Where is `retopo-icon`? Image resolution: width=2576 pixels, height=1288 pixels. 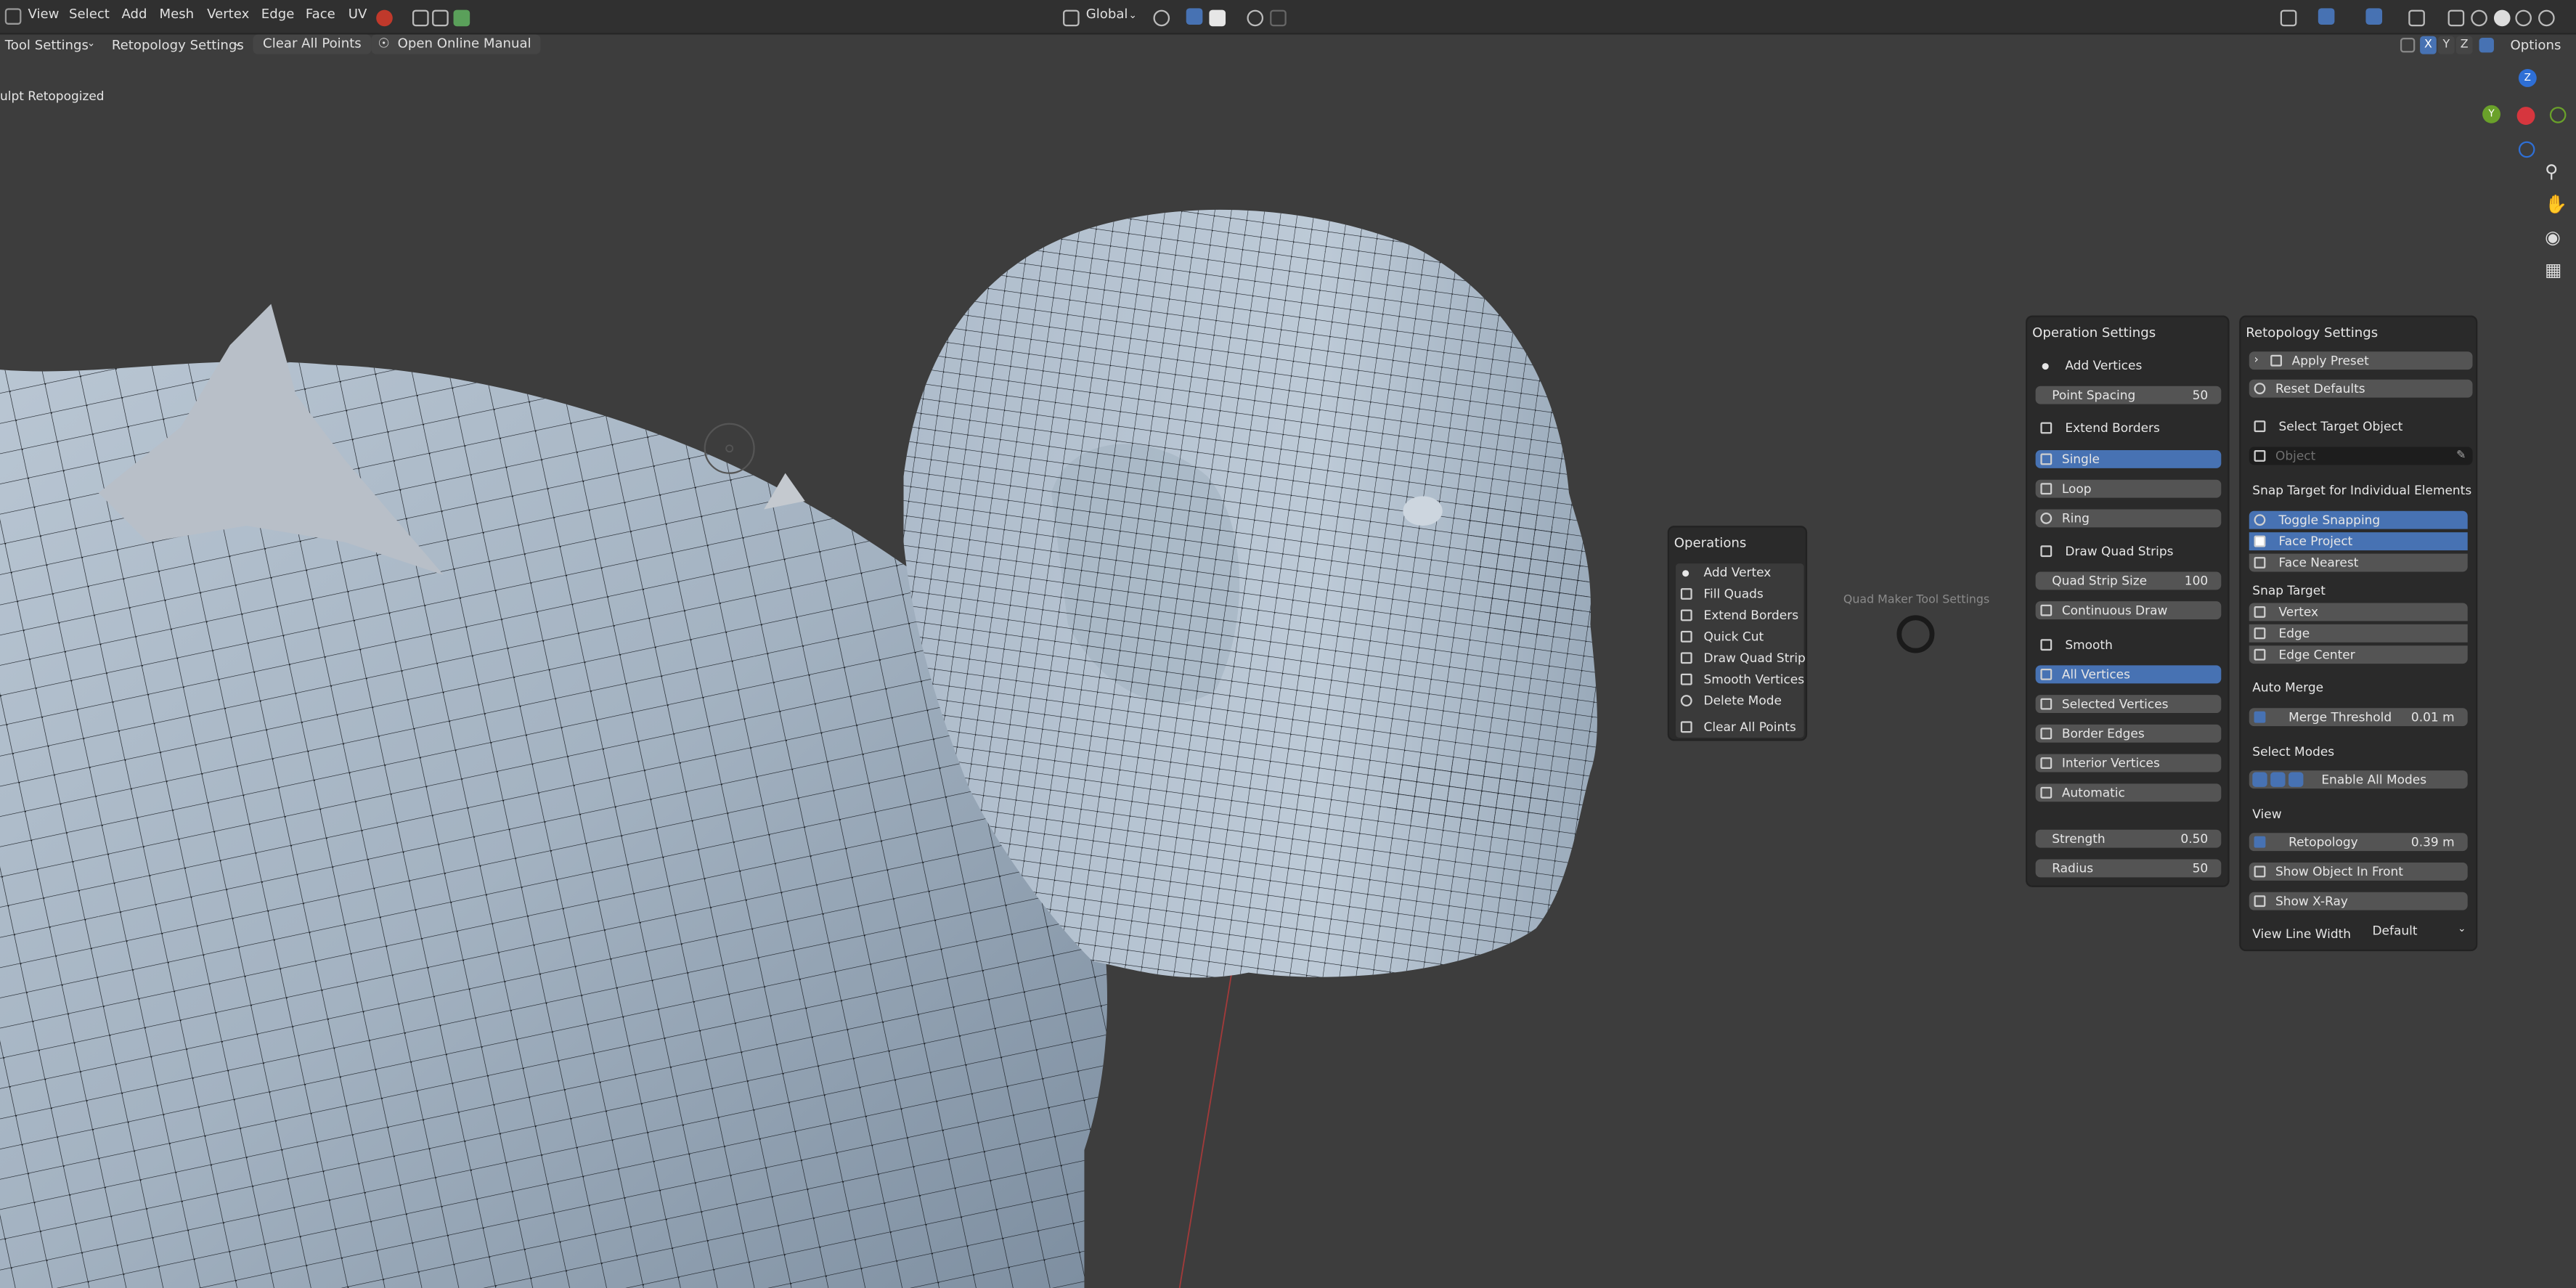
retopo-icon is located at coordinates (420, 18).